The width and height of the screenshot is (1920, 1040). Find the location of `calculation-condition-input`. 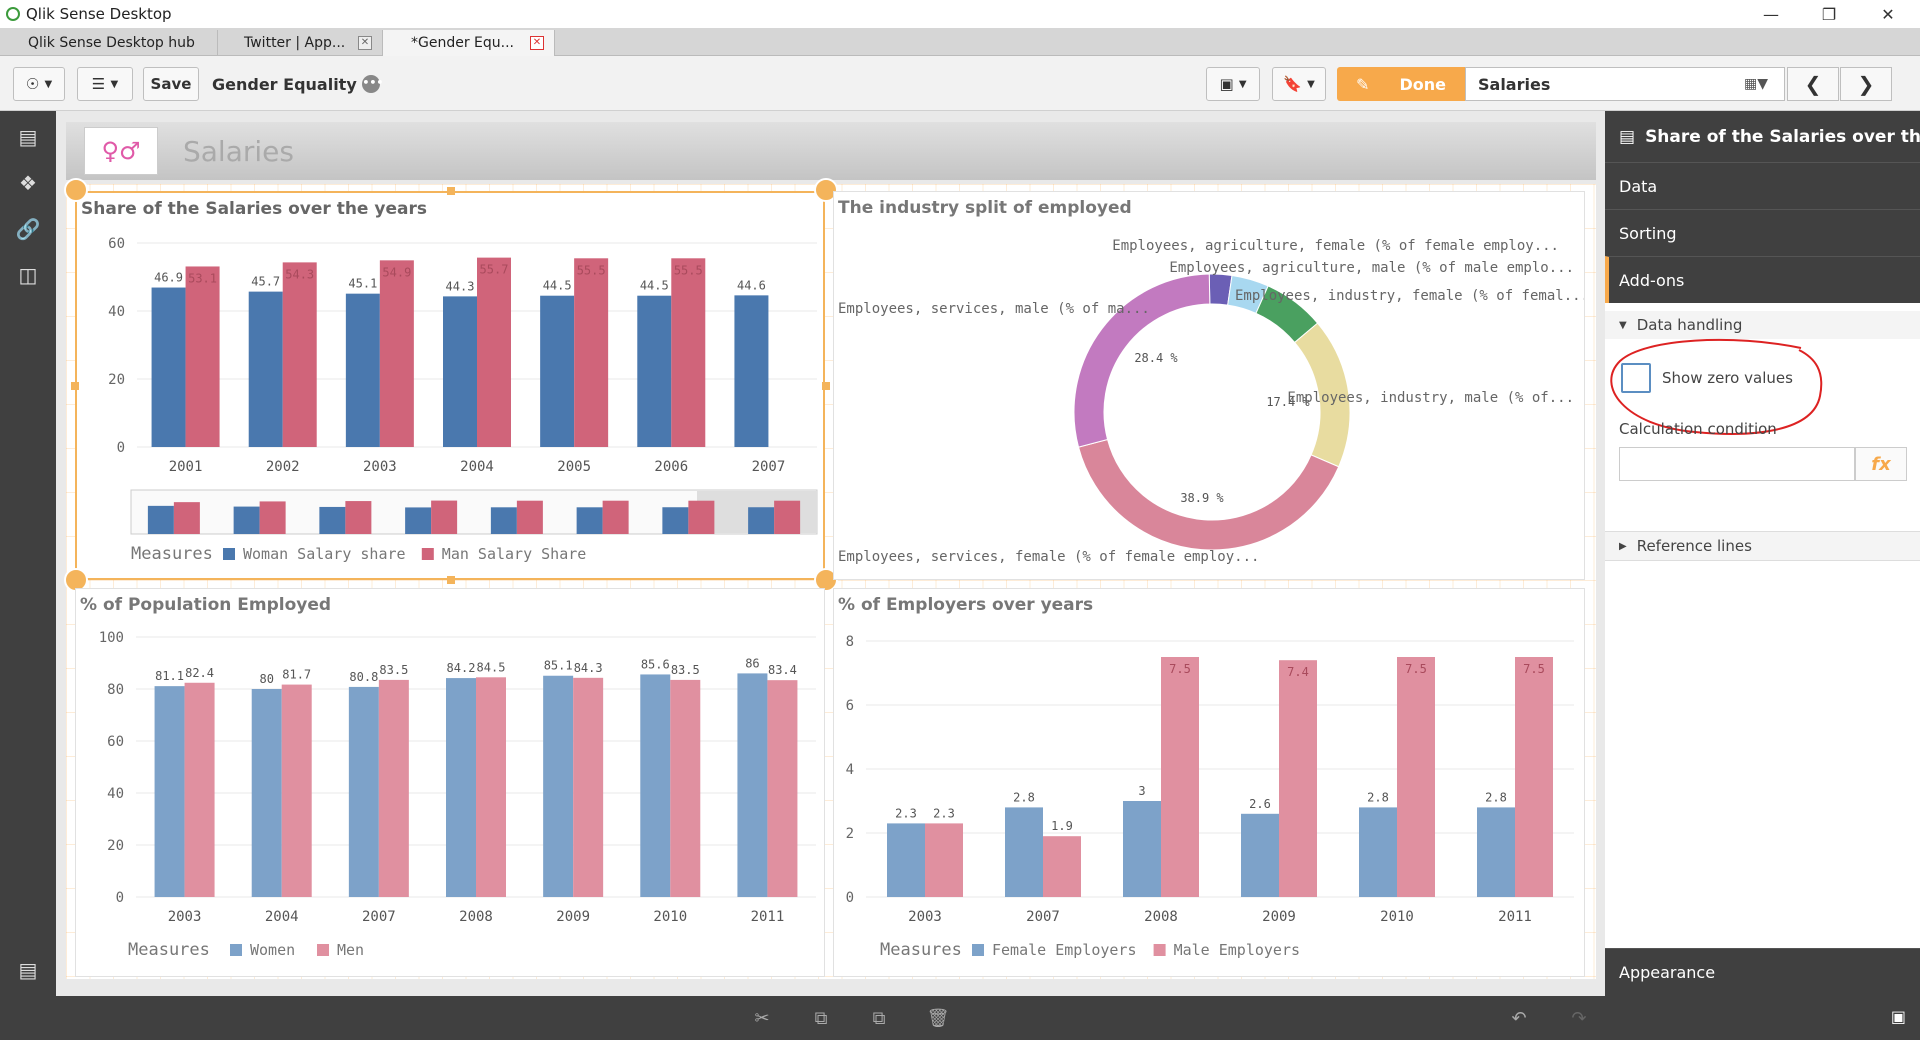

calculation-condition-input is located at coordinates (1737, 464).